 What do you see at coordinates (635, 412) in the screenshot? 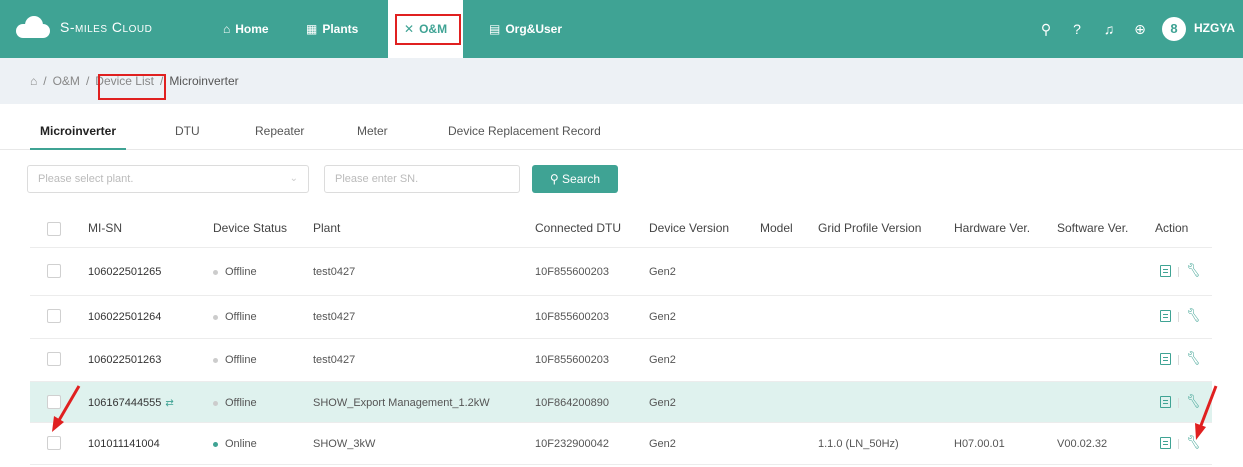
I see `annotation-arrows` at bounding box center [635, 412].